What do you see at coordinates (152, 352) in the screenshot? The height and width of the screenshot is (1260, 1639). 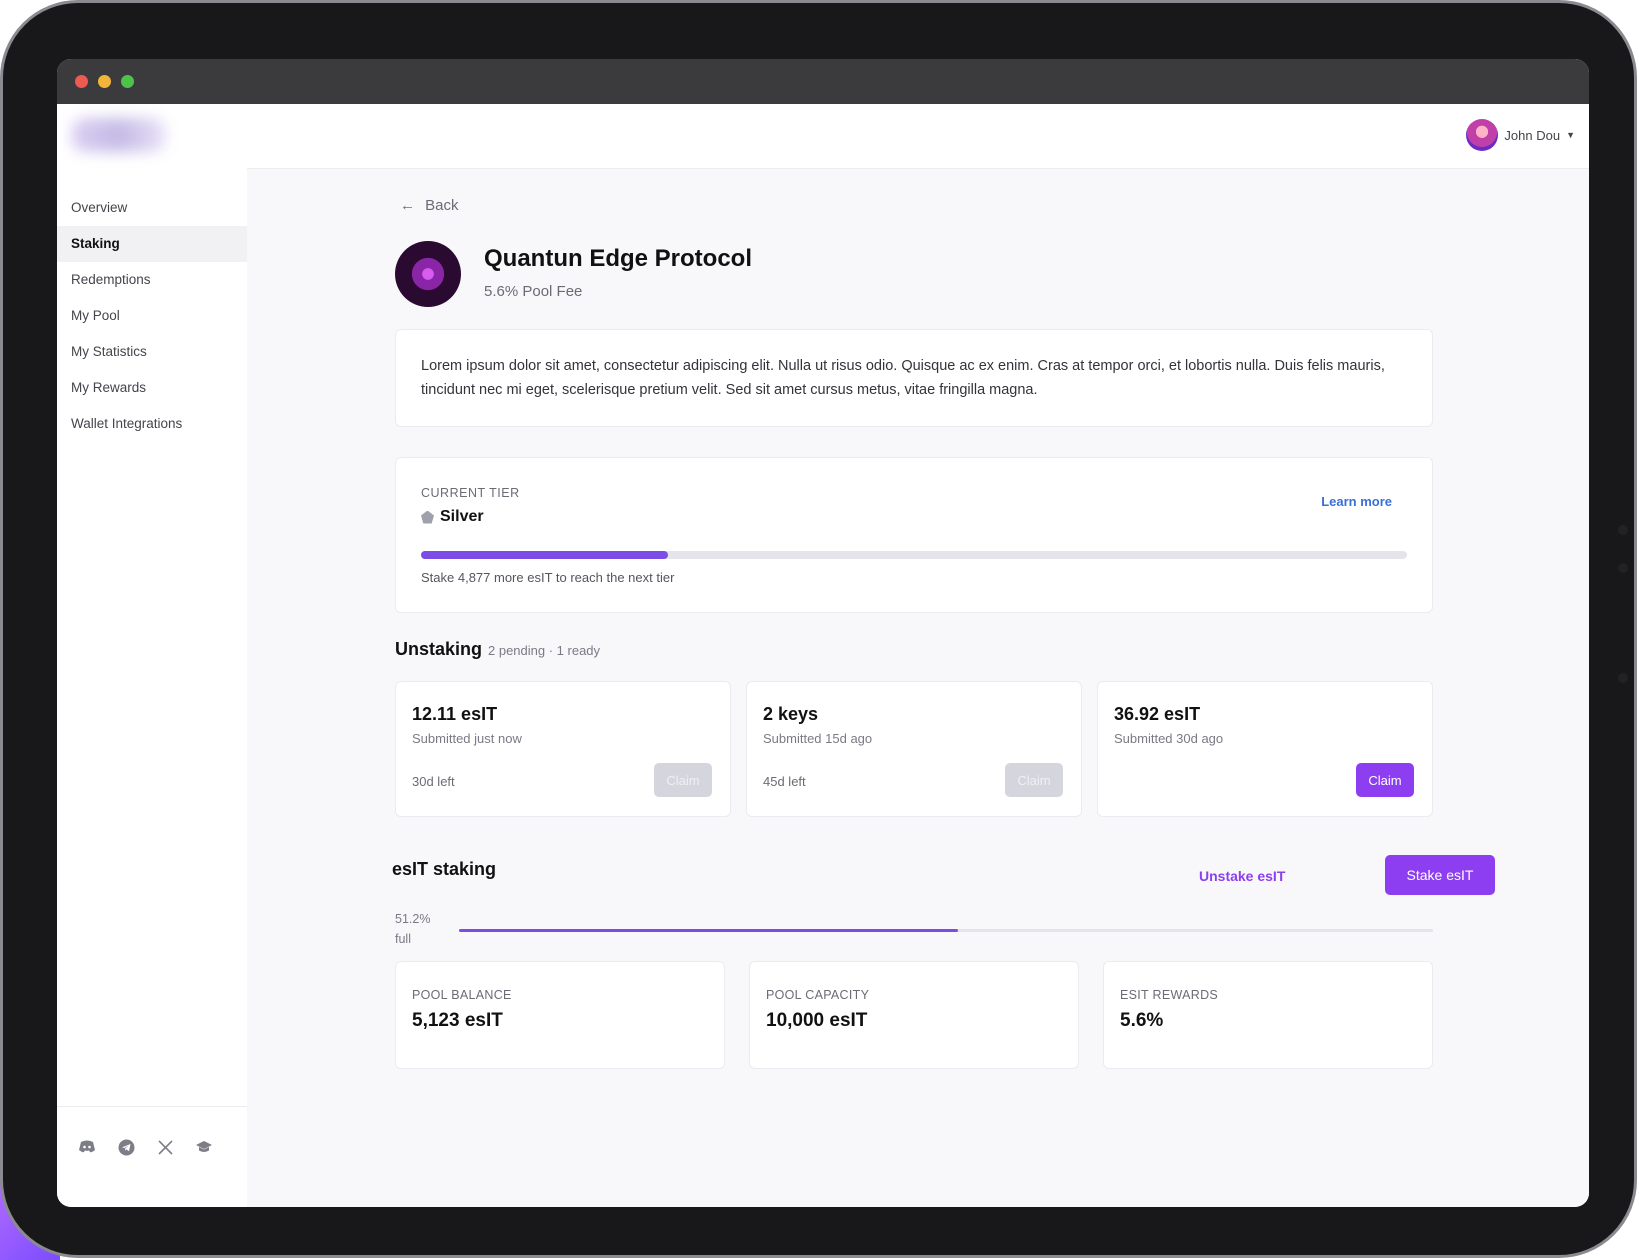 I see `sidebar-item-my-statistics: My Statistics` at bounding box center [152, 352].